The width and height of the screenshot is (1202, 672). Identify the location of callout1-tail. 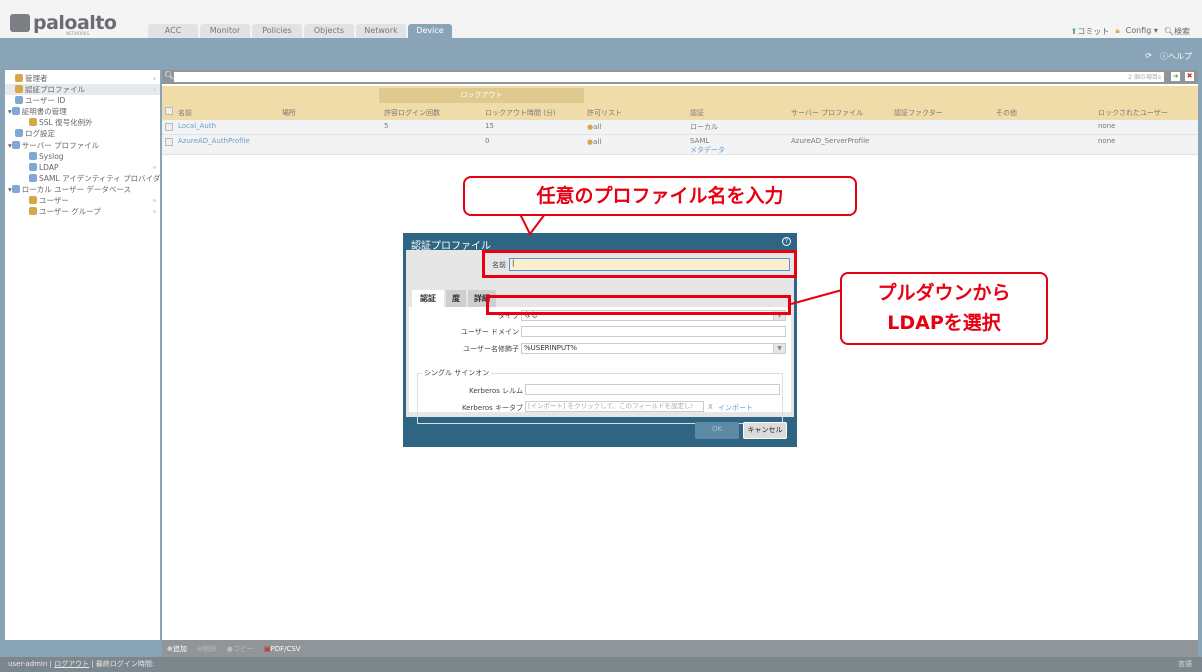
(532, 224).